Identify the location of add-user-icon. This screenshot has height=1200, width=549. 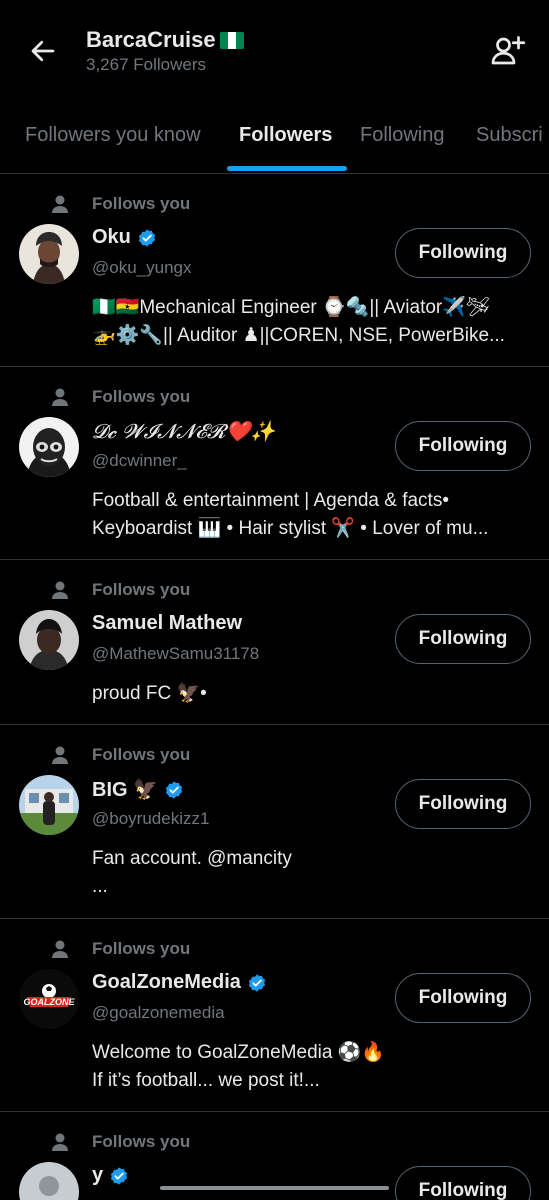
(508, 50).